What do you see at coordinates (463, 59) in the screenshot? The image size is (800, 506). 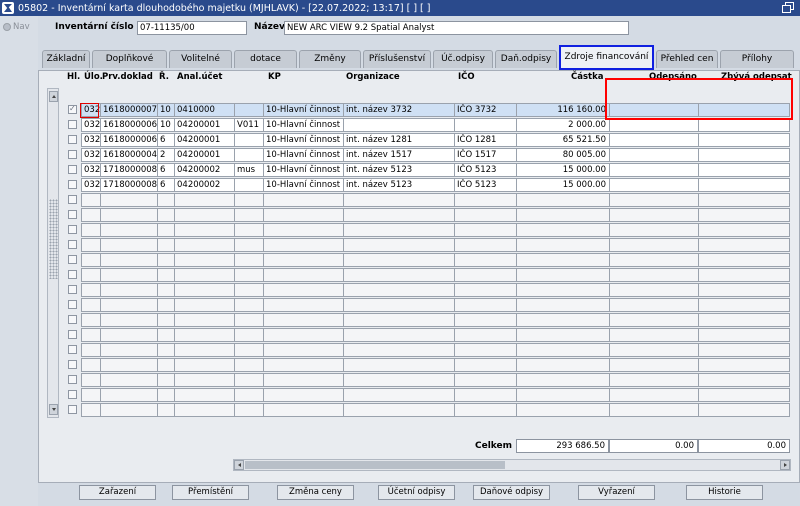 I see `tab-uc-odpisy: Úč.odpisy` at bounding box center [463, 59].